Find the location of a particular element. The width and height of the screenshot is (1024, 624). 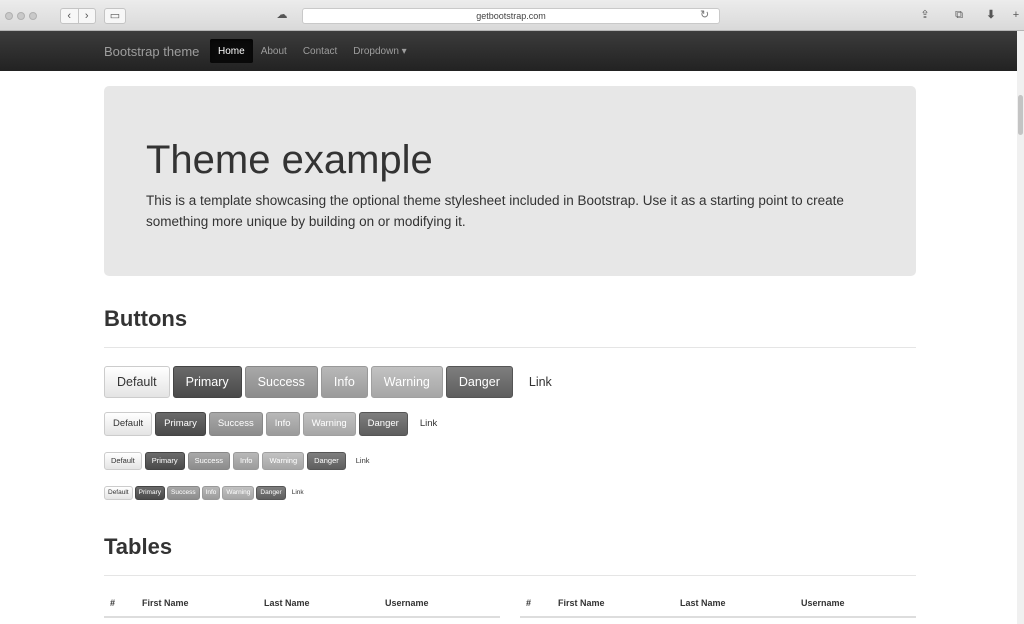

reload-icon: ↻ is located at coordinates (704, 14).